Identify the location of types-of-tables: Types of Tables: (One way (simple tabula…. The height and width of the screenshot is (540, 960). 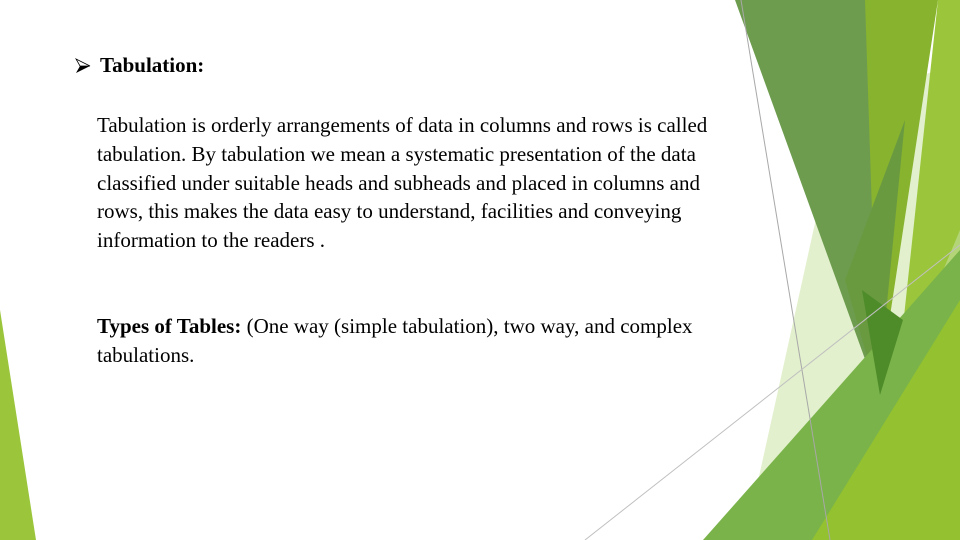
(409, 341).